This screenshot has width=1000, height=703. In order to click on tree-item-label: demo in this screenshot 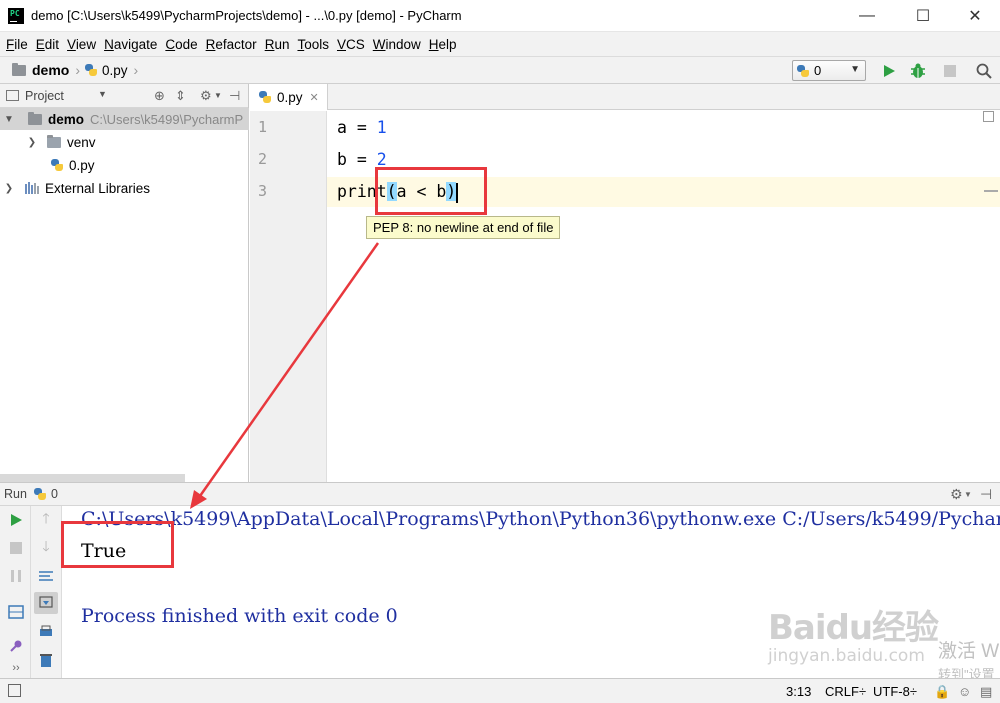, I will do `click(66, 119)`.